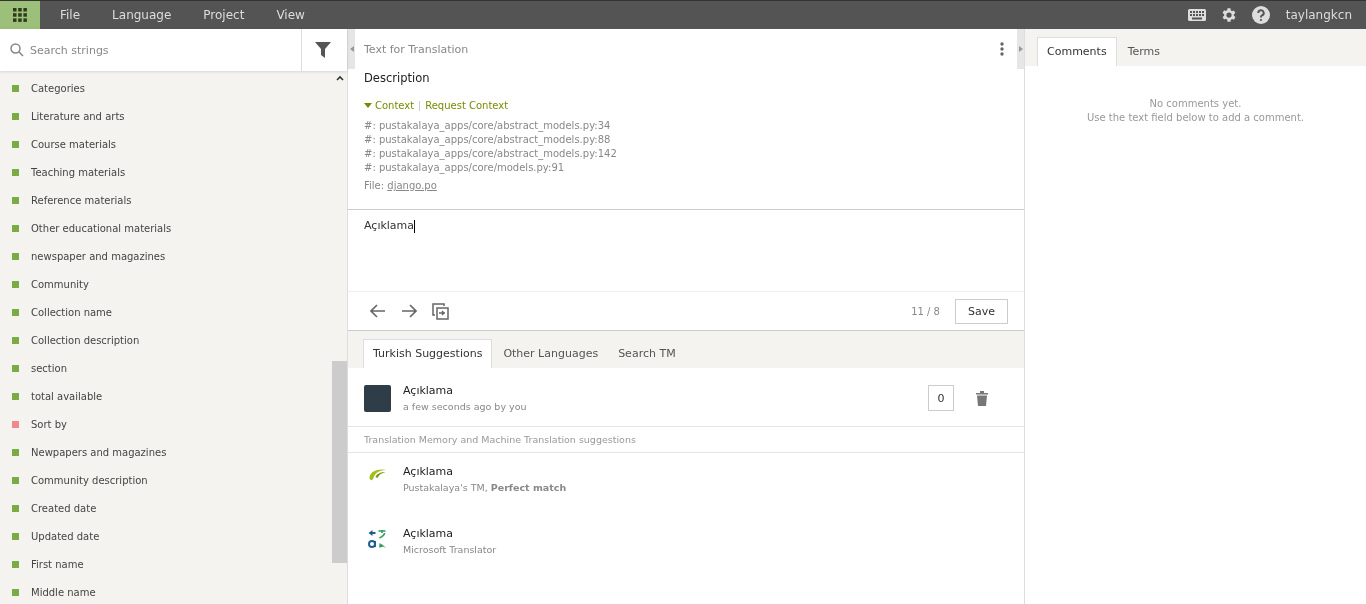  What do you see at coordinates (397, 78) in the screenshot?
I see `source-text: Description` at bounding box center [397, 78].